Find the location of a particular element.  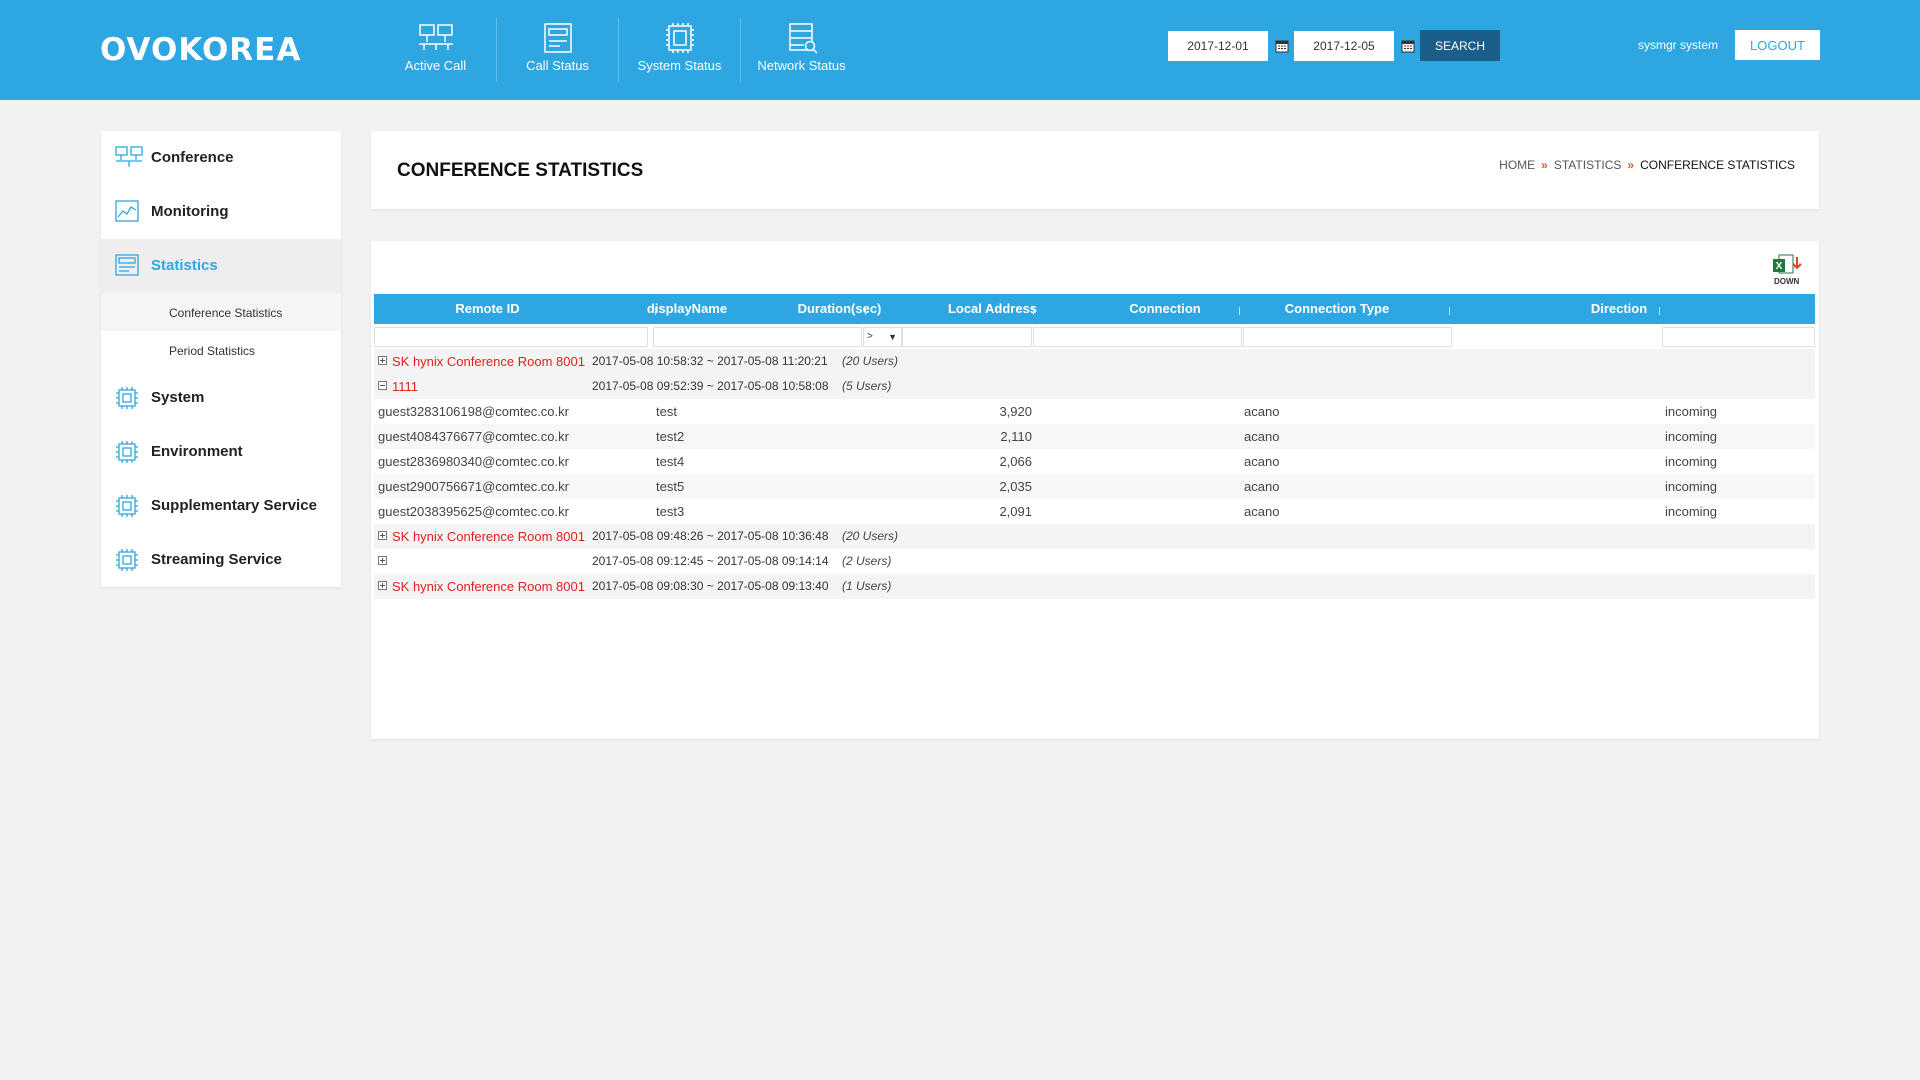

sidebar-subitem-conference-statistics: Conference Statistics is located at coordinates (221, 312).